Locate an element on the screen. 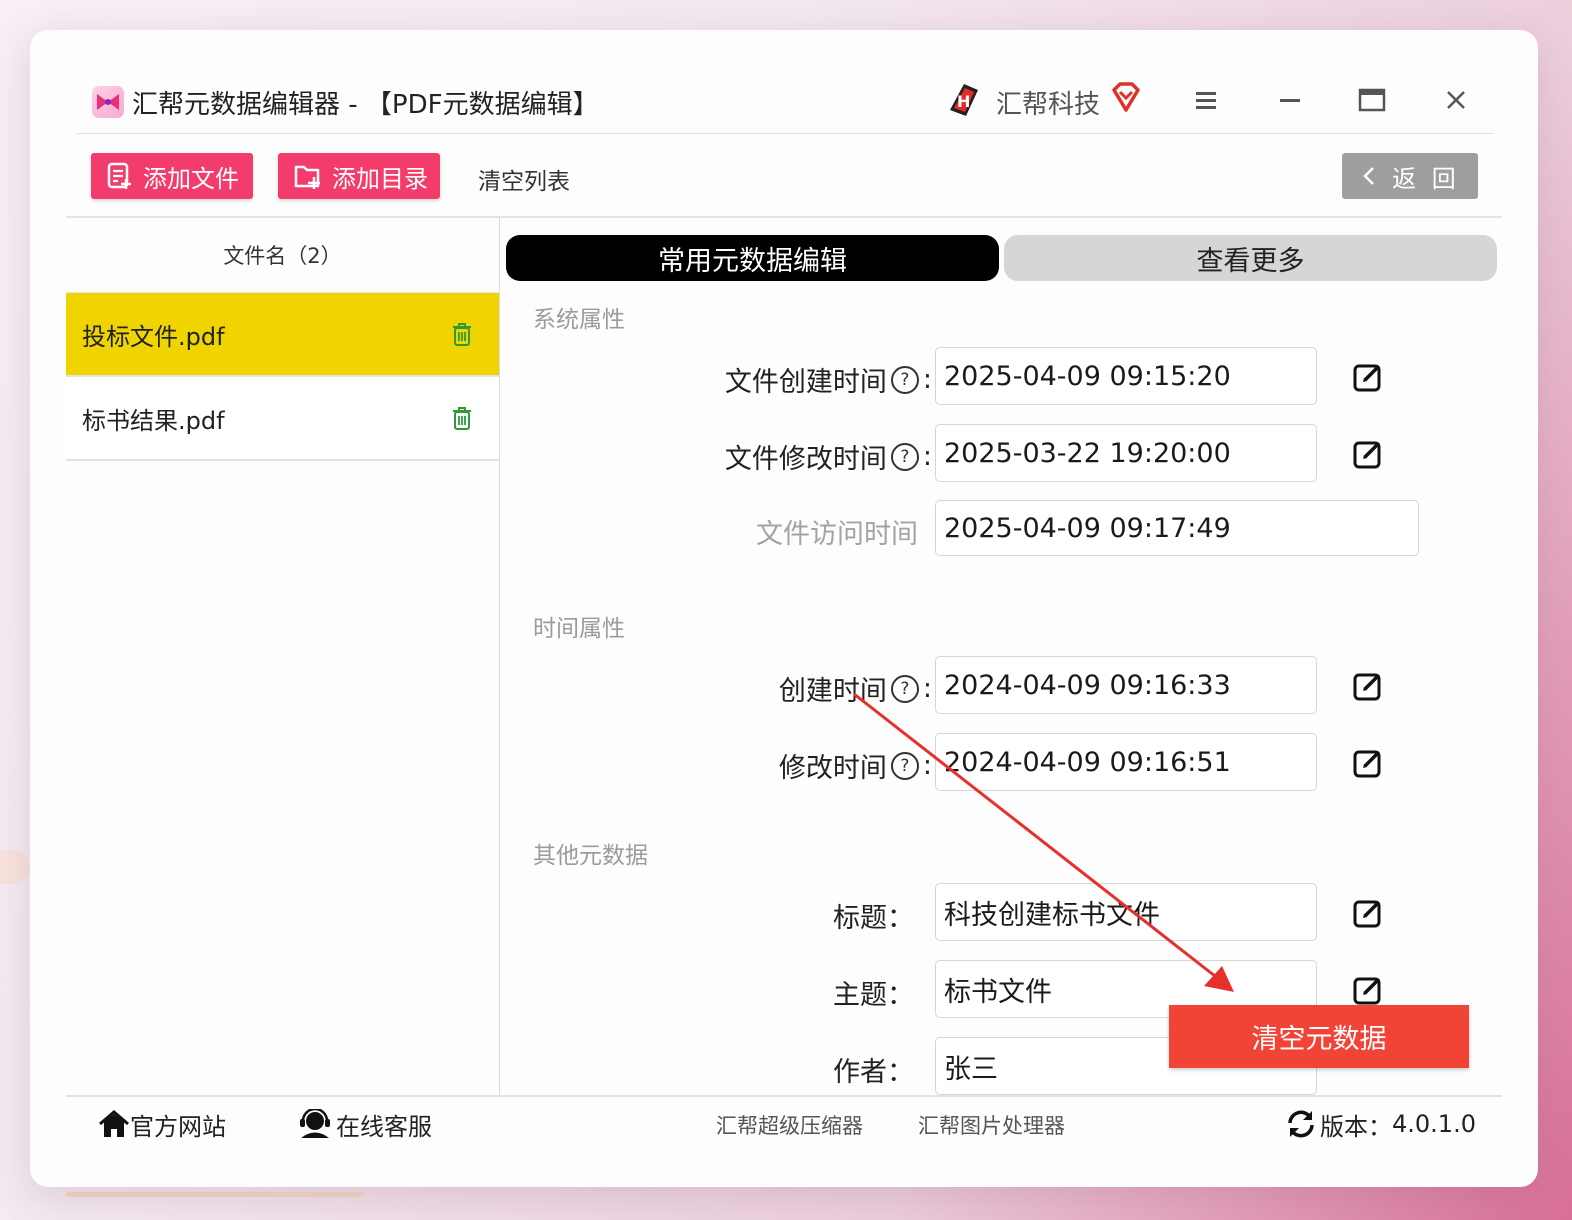 The image size is (1572, 1220). section-system-properties: 系统属性 is located at coordinates (579, 320).